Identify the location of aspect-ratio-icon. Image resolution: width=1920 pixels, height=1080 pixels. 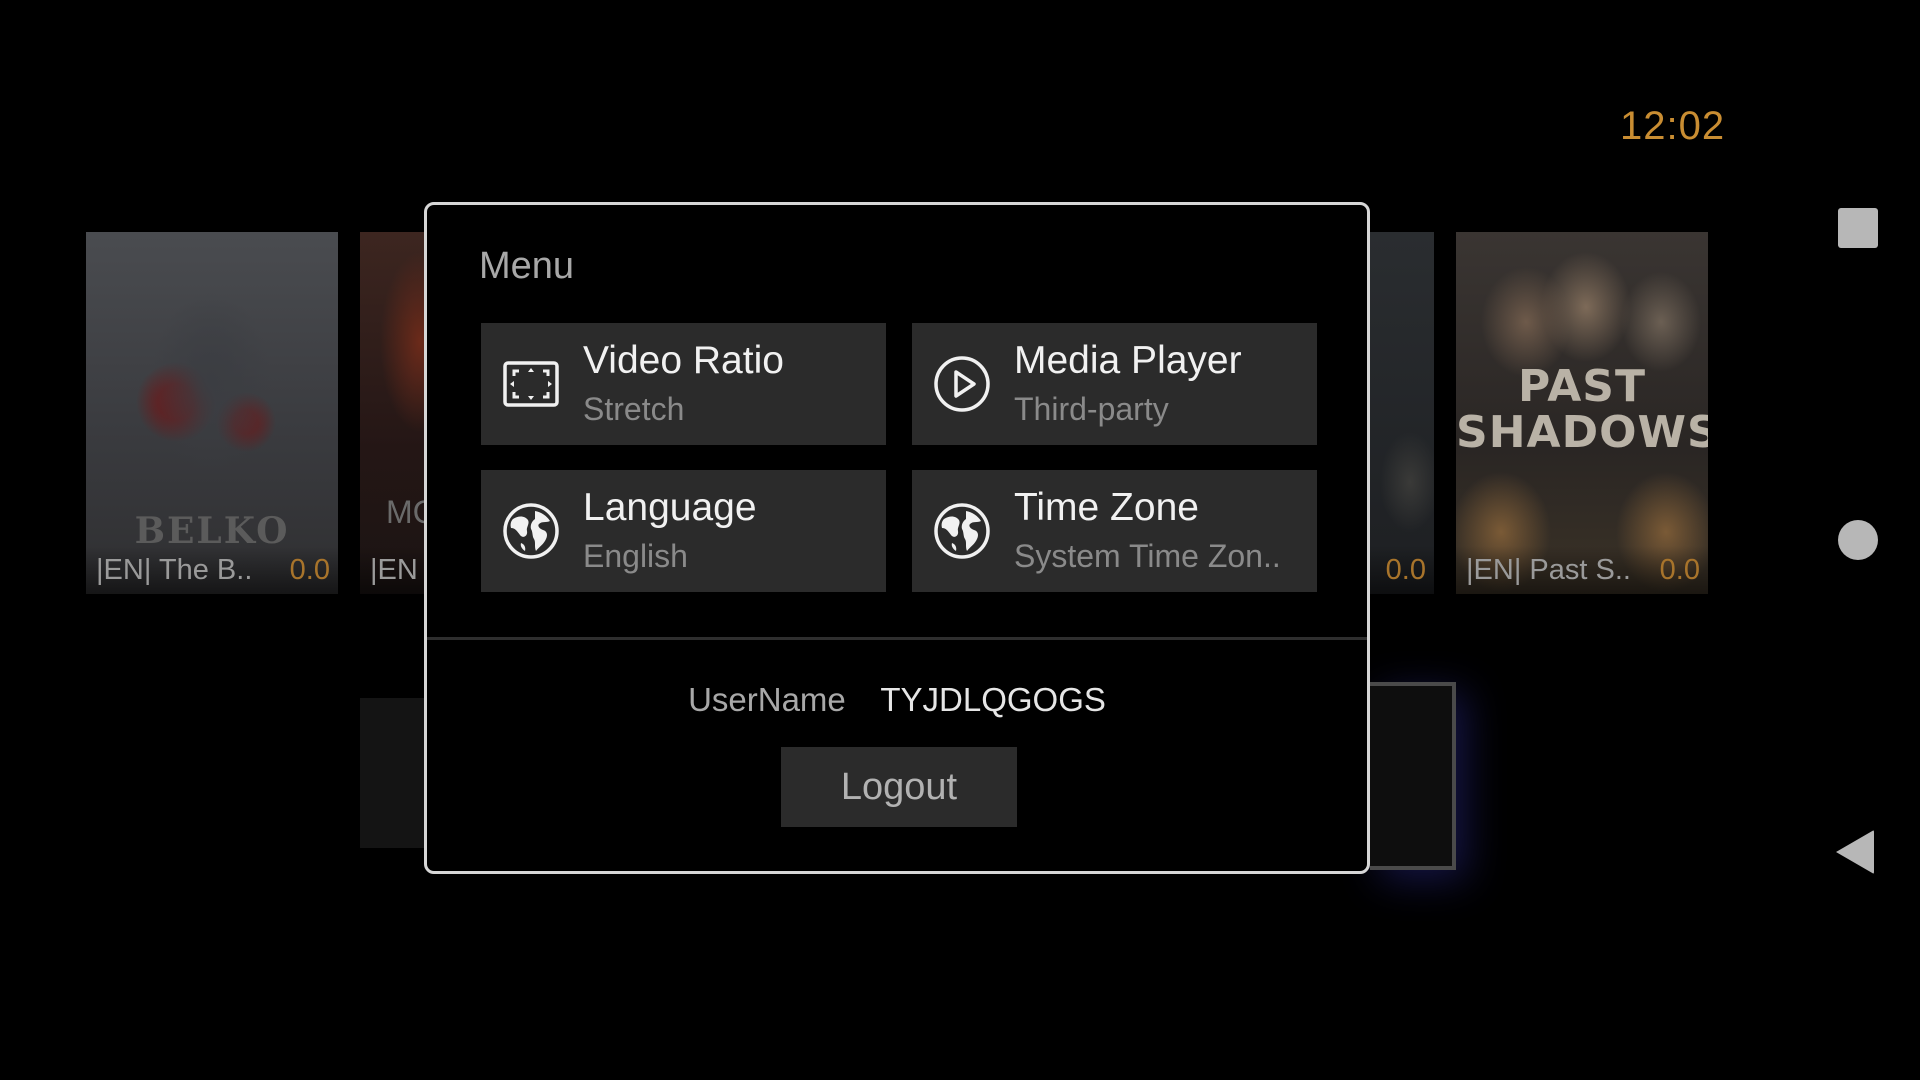
(531, 384).